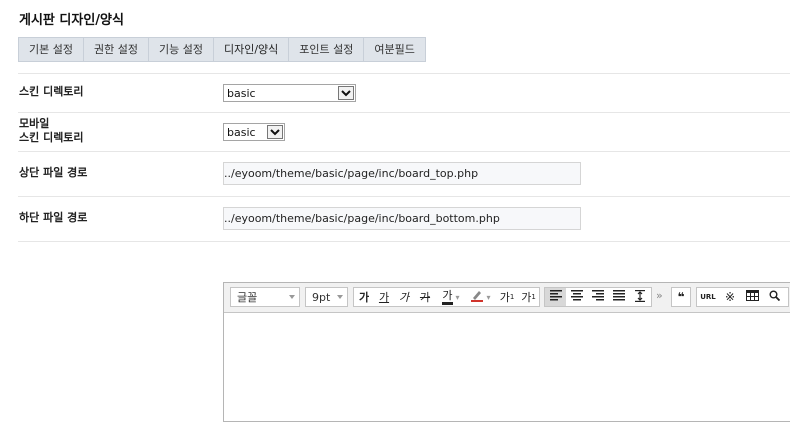 Image resolution: width=790 pixels, height=423 pixels. What do you see at coordinates (659, 296) in the screenshot?
I see `more-tools-button: »` at bounding box center [659, 296].